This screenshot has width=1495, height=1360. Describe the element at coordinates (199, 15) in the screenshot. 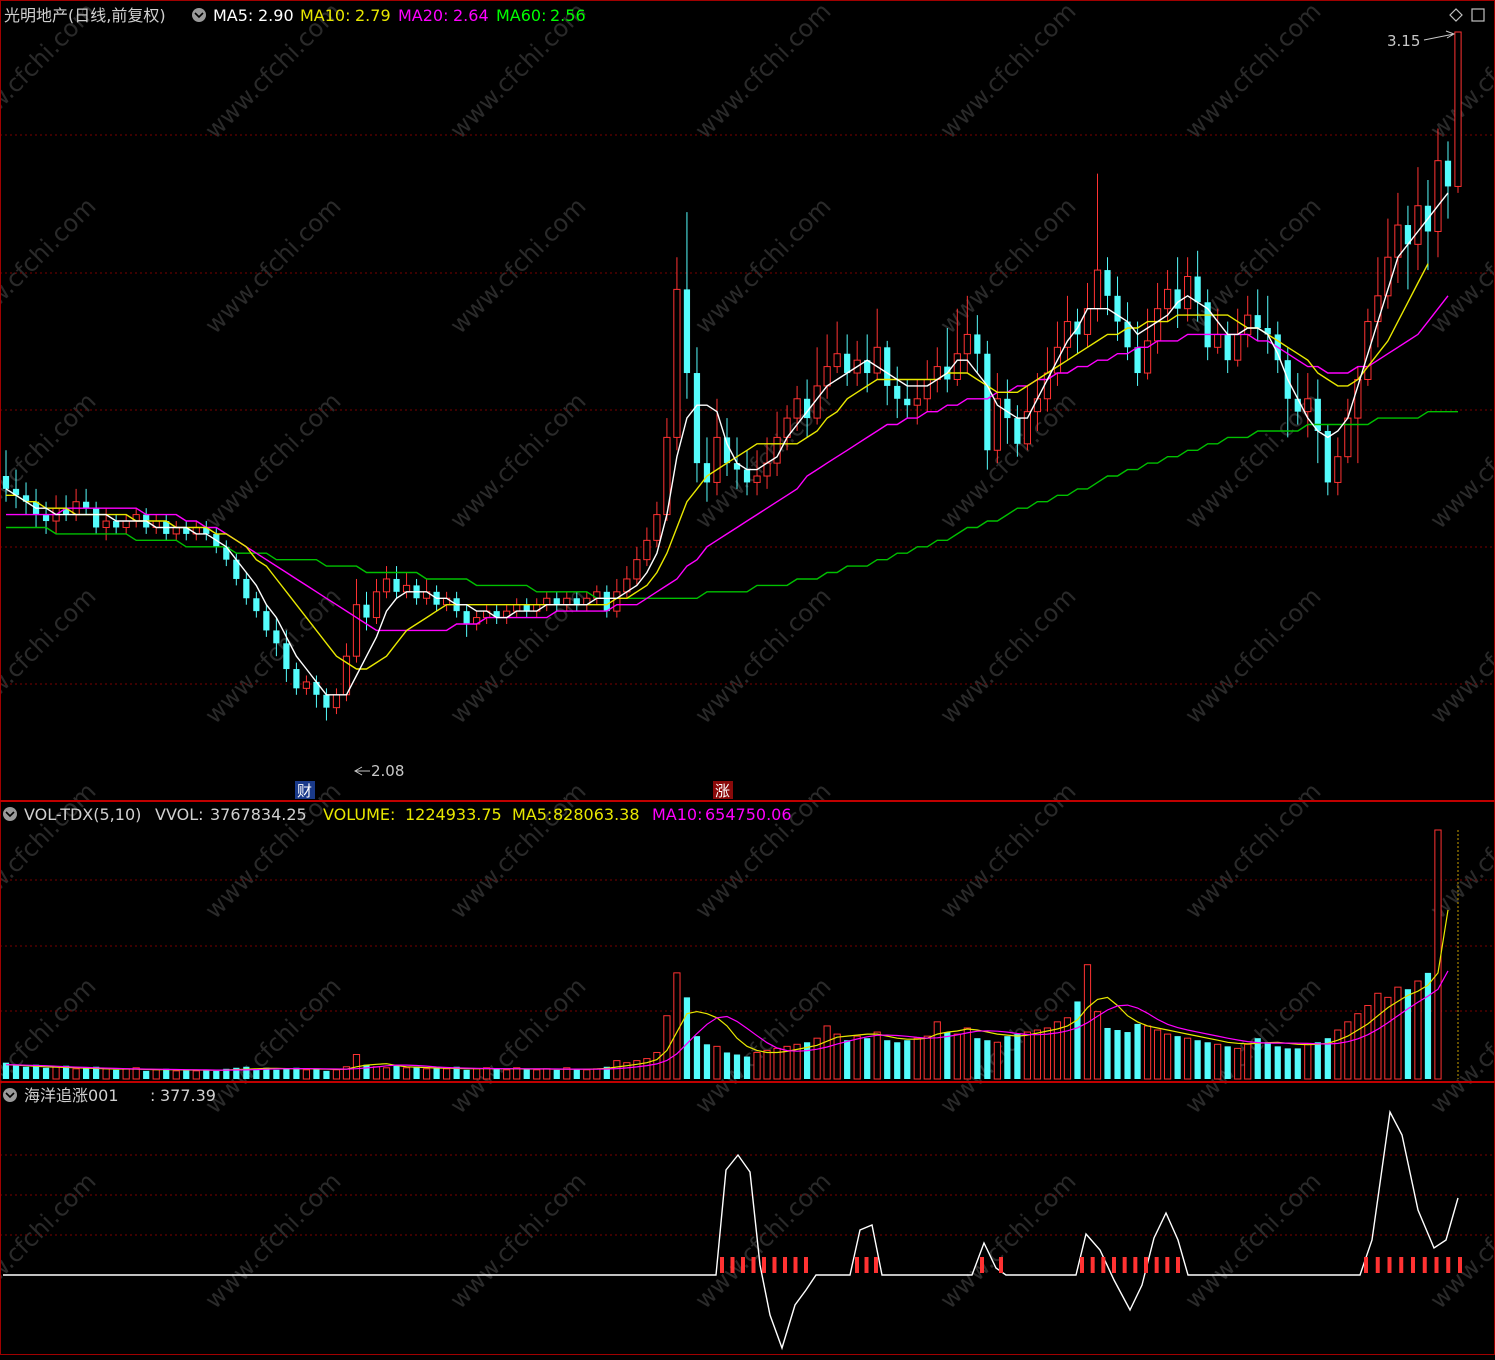

I see `dropdown-icon` at that location.